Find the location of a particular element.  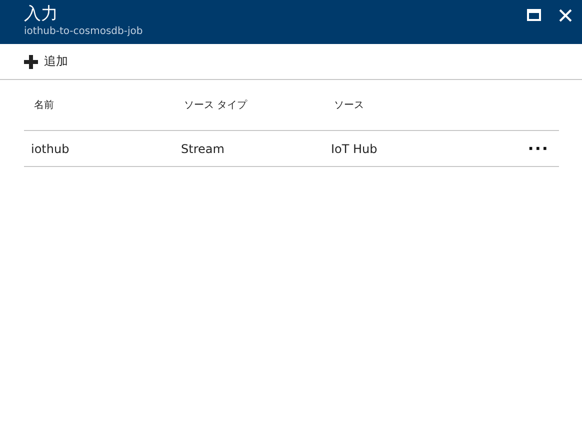

table-cell-text: Stream is located at coordinates (203, 149).